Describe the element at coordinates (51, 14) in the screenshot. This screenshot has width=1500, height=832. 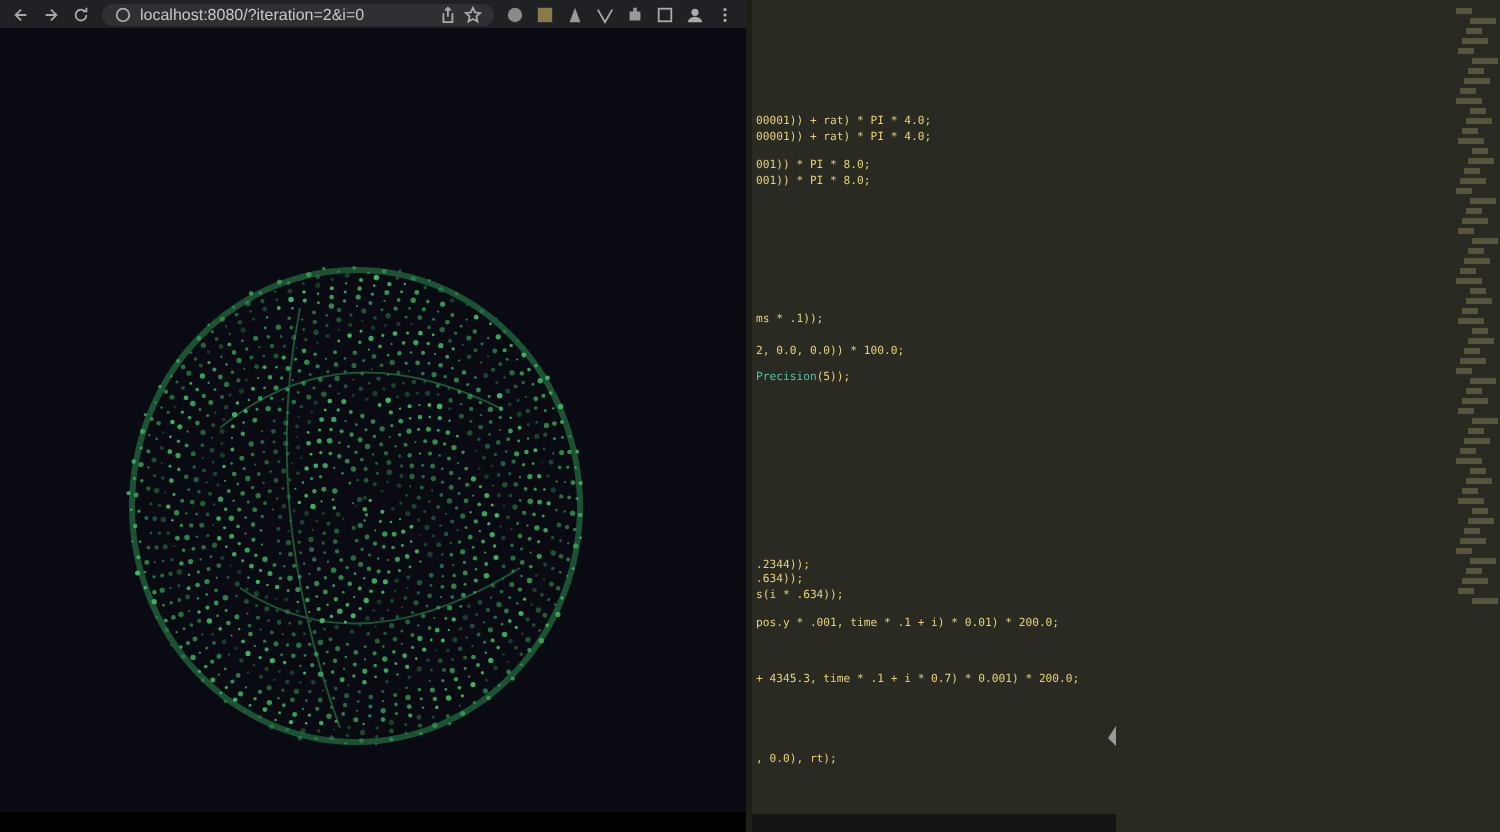
I see `forward-icon` at that location.